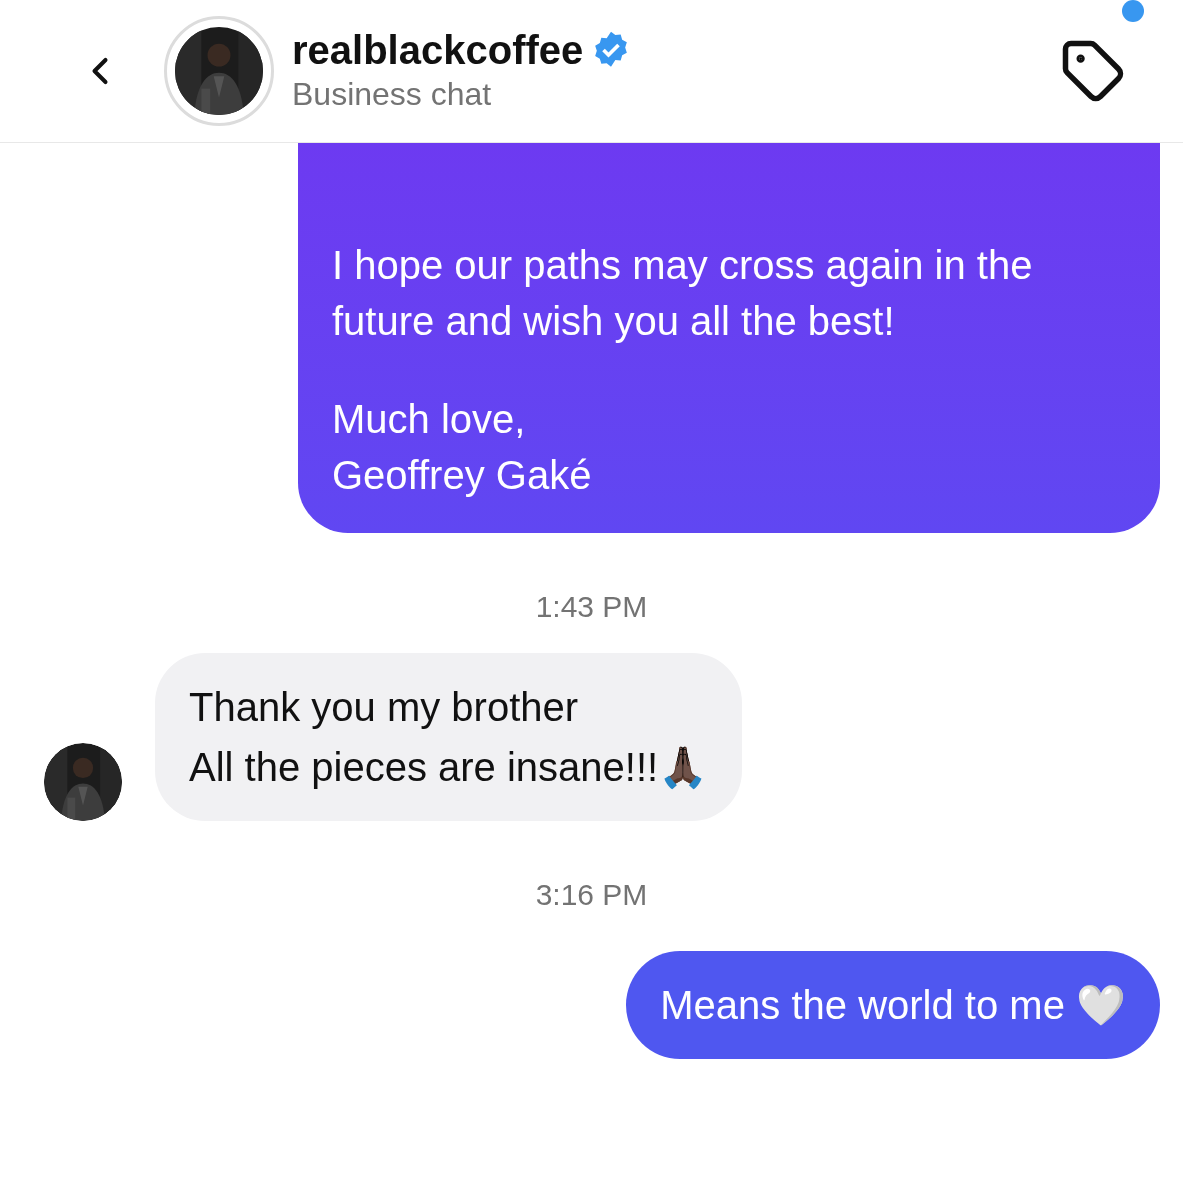  What do you see at coordinates (219, 71) in the screenshot?
I see `avatar-ring` at bounding box center [219, 71].